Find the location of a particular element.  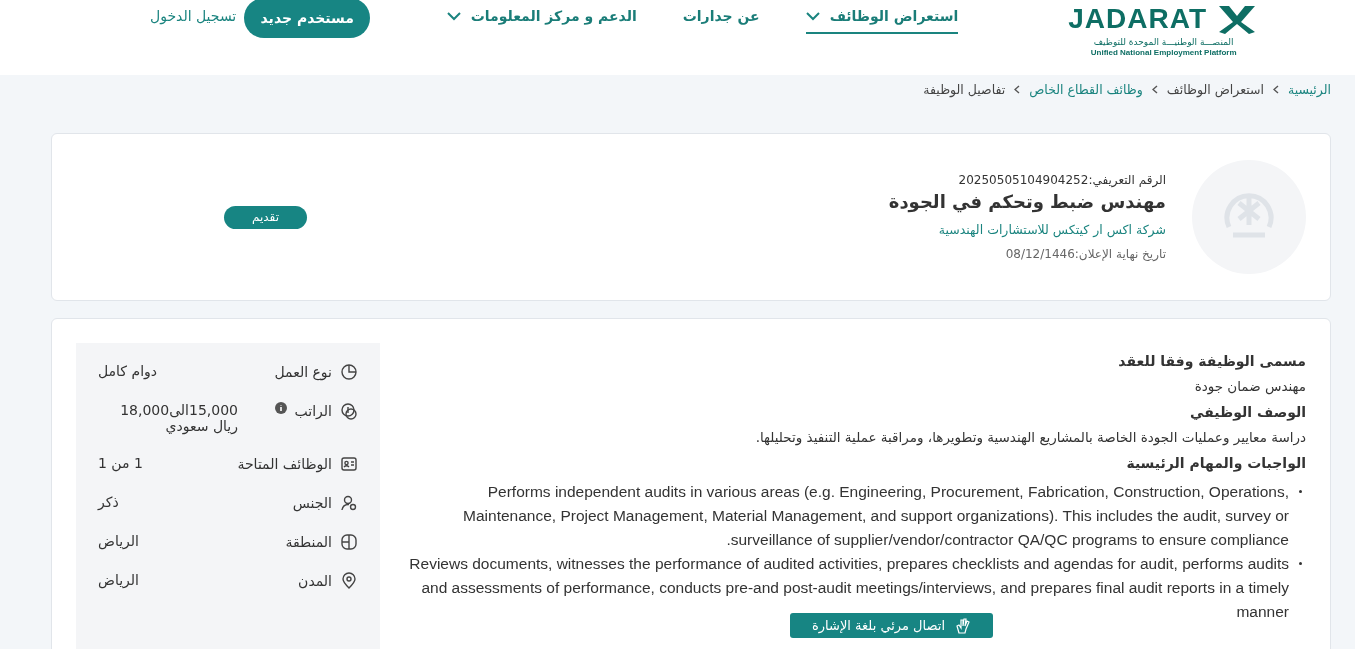

person-icon is located at coordinates (349, 503).